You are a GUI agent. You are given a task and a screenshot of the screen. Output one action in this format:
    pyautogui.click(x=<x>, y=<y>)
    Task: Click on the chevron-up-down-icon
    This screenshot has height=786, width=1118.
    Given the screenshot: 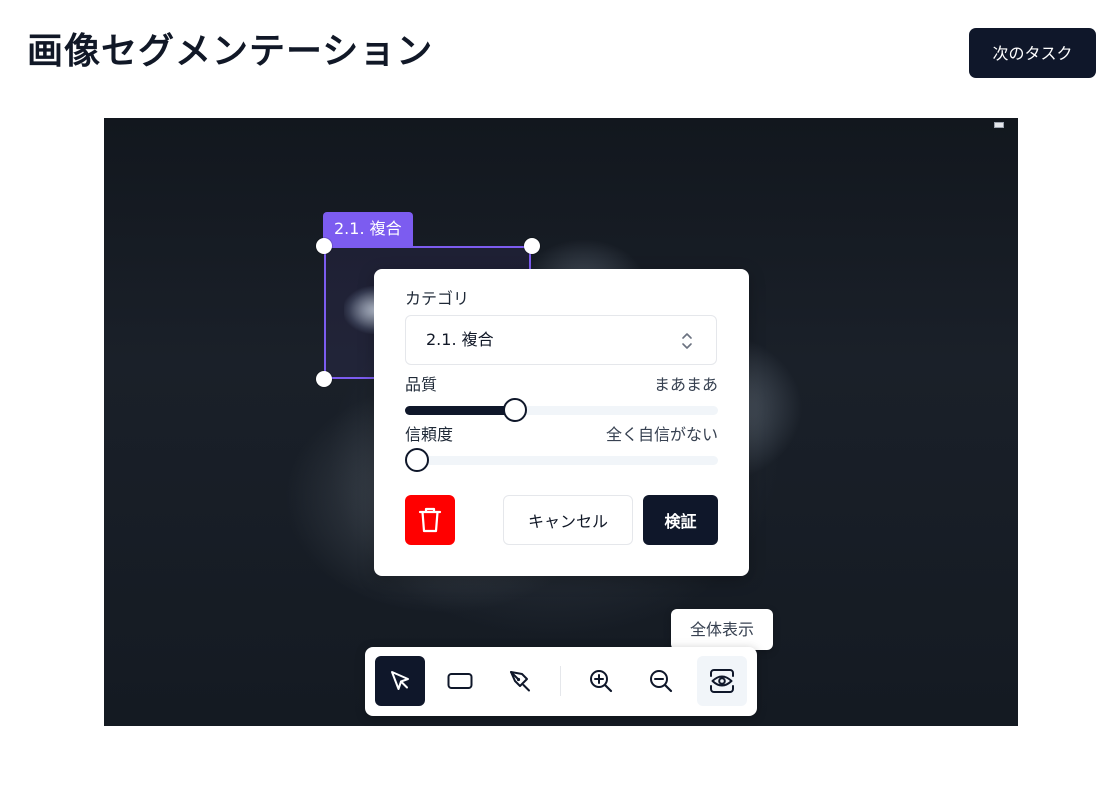 What is the action you would take?
    pyautogui.click(x=687, y=341)
    